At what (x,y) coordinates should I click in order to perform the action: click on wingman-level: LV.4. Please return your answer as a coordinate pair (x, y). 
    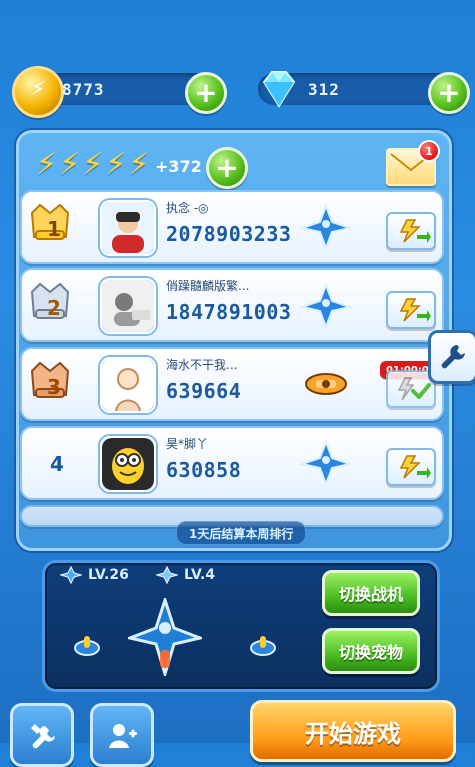
    Looking at the image, I should click on (185, 575).